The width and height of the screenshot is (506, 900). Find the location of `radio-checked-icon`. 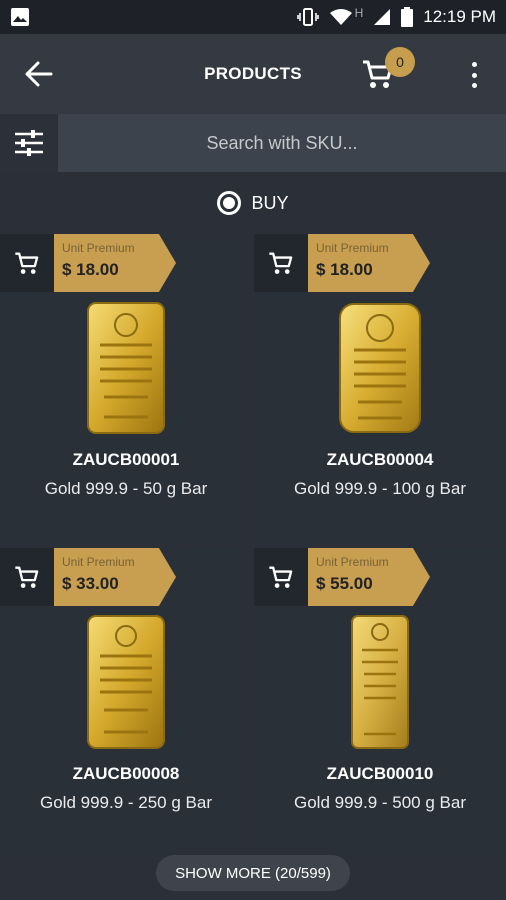

radio-checked-icon is located at coordinates (229, 203).